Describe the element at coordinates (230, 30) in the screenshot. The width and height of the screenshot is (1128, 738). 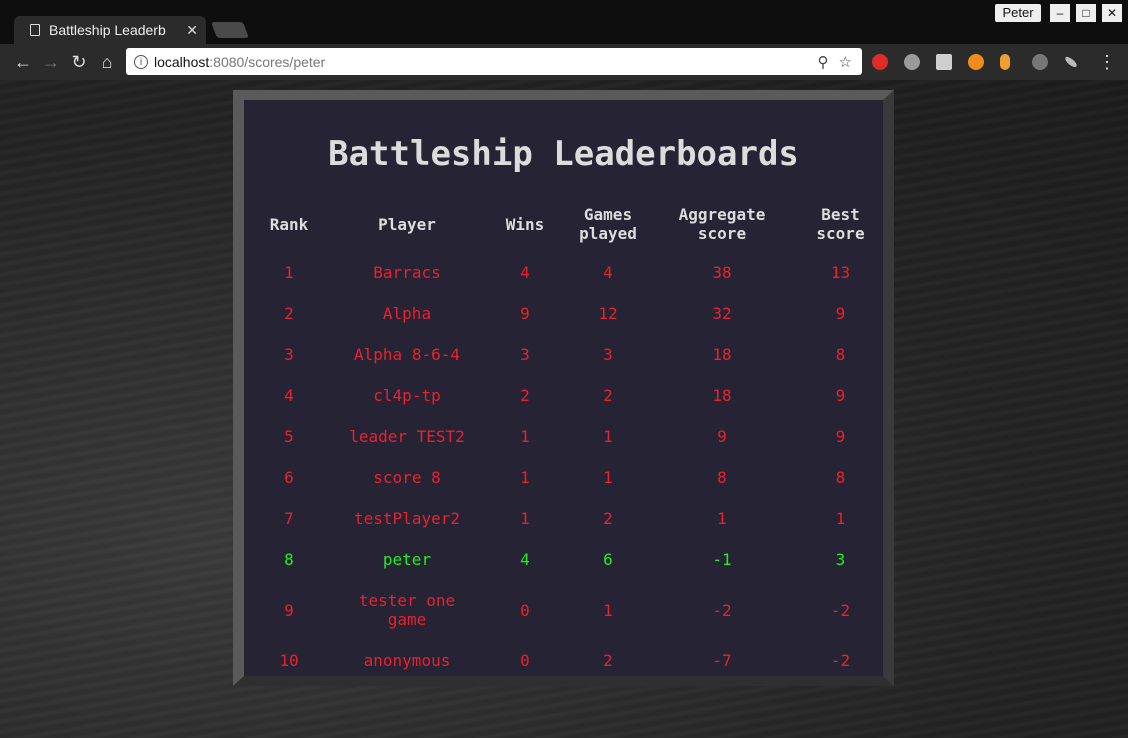
I see `new-tab-button` at that location.